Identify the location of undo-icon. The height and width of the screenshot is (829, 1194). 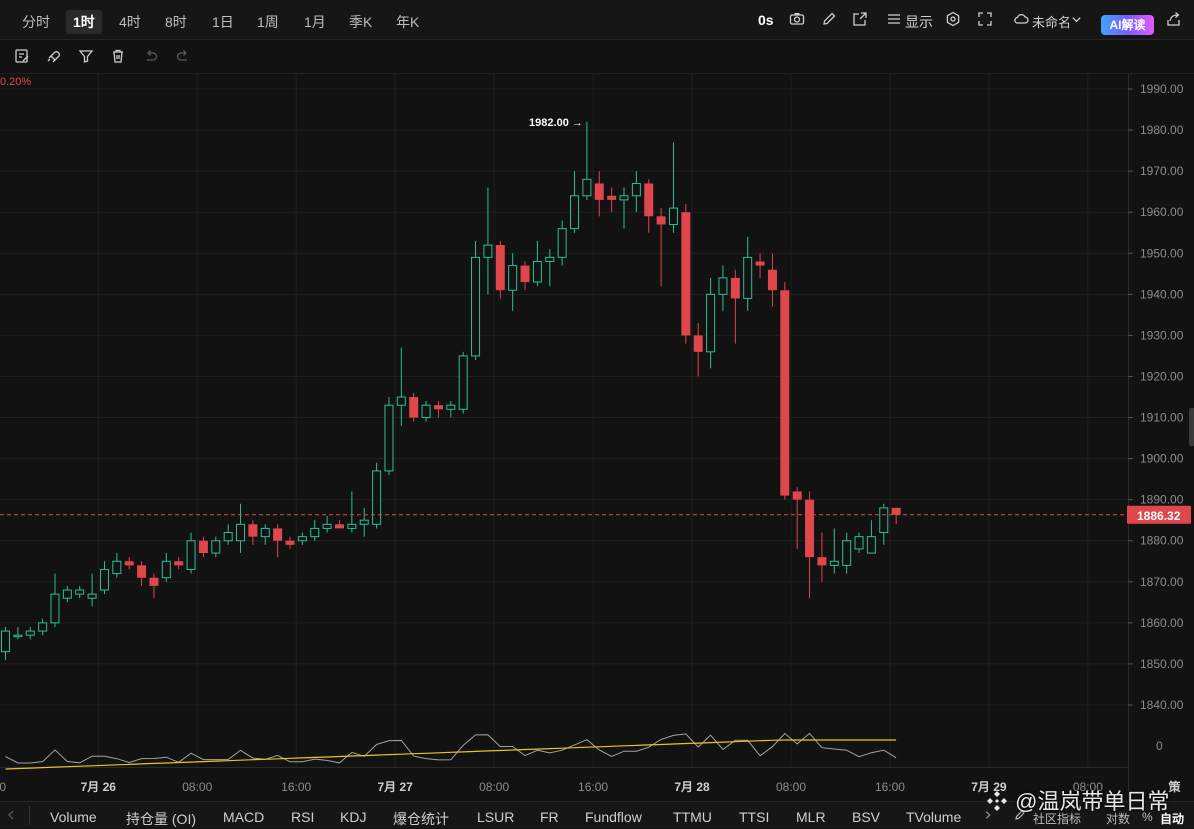
(151, 56).